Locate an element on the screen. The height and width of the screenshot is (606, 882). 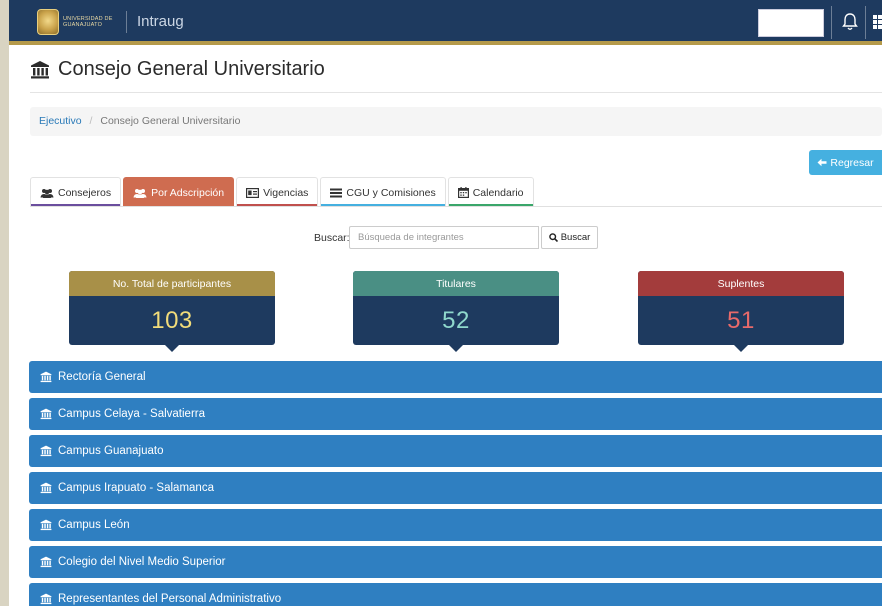
stat-card-titulares: Titulares 52 is located at coordinates (456, 311).